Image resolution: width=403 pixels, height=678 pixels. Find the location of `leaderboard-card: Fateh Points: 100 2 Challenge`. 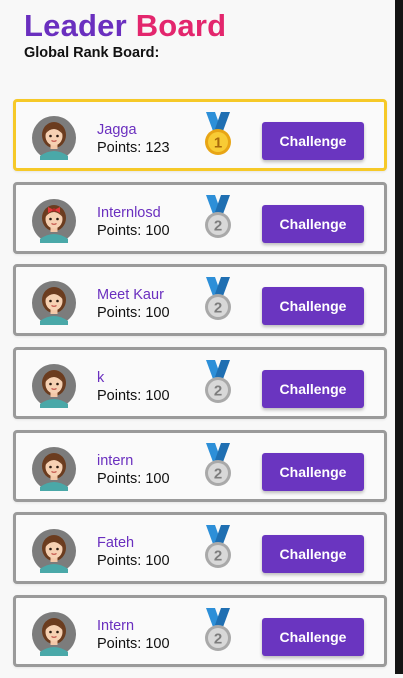

leaderboard-card: Fateh Points: 100 2 Challenge is located at coordinates (200, 548).